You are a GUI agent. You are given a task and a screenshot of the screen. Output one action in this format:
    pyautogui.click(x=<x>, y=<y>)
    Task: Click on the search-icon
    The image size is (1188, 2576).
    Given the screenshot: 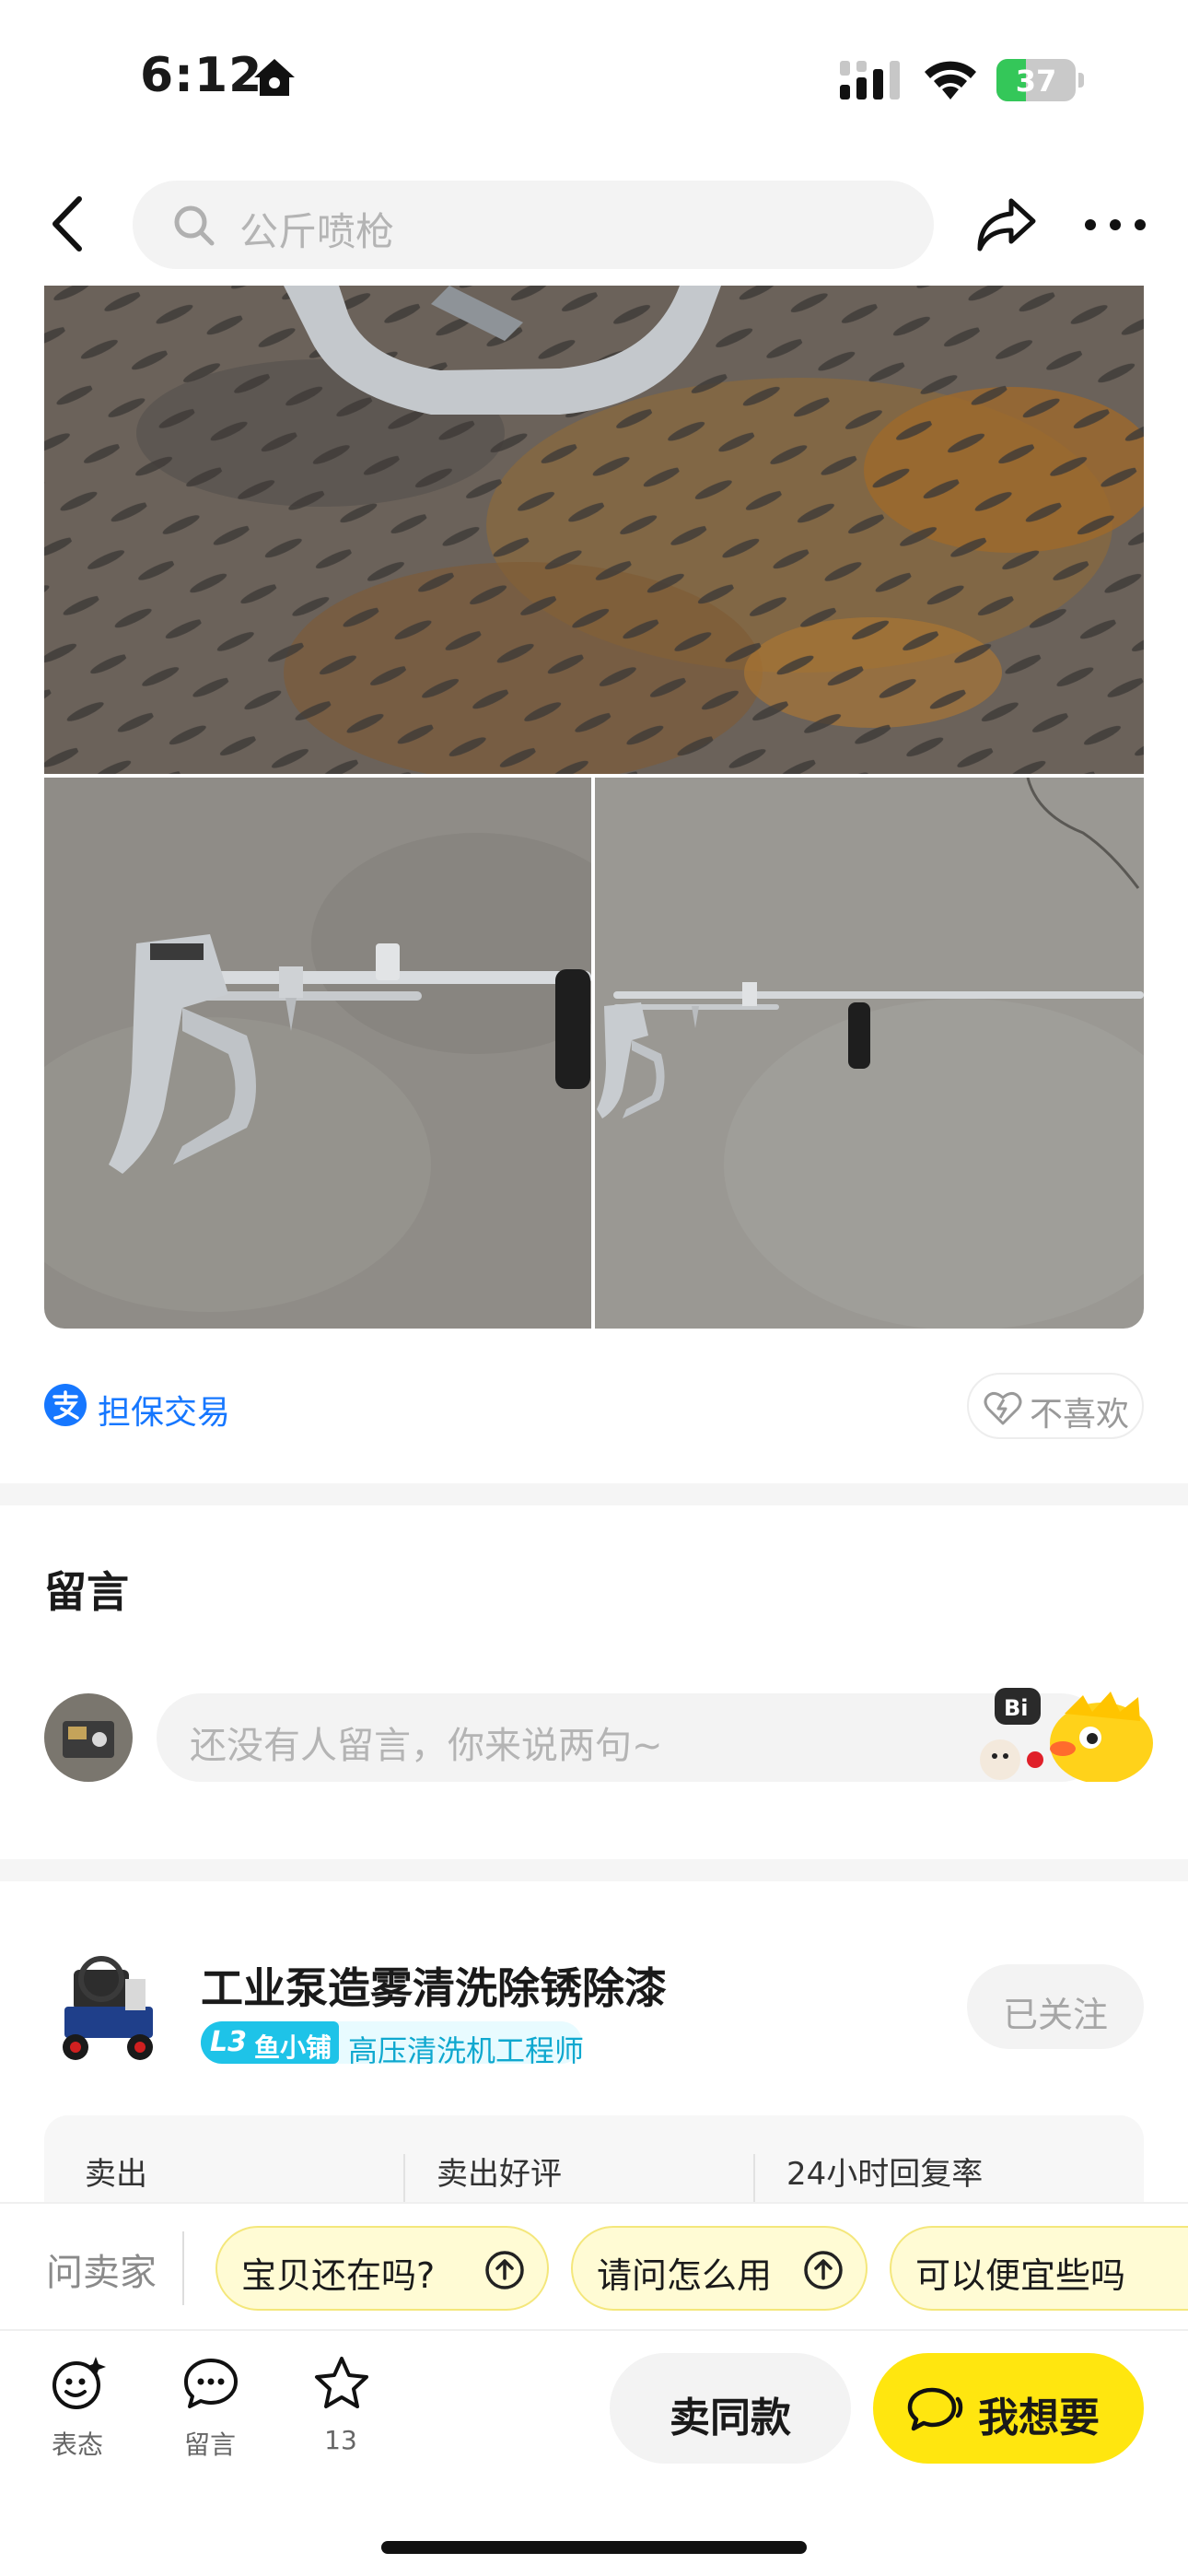 What is the action you would take?
    pyautogui.click(x=194, y=225)
    